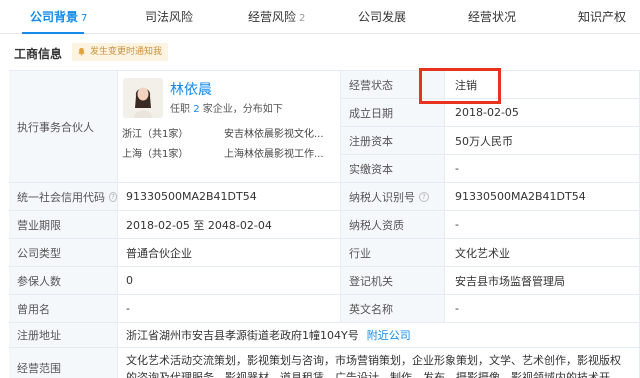 Image resolution: width=640 pixels, height=378 pixels. I want to click on tab-label: 司法风险, so click(169, 17).